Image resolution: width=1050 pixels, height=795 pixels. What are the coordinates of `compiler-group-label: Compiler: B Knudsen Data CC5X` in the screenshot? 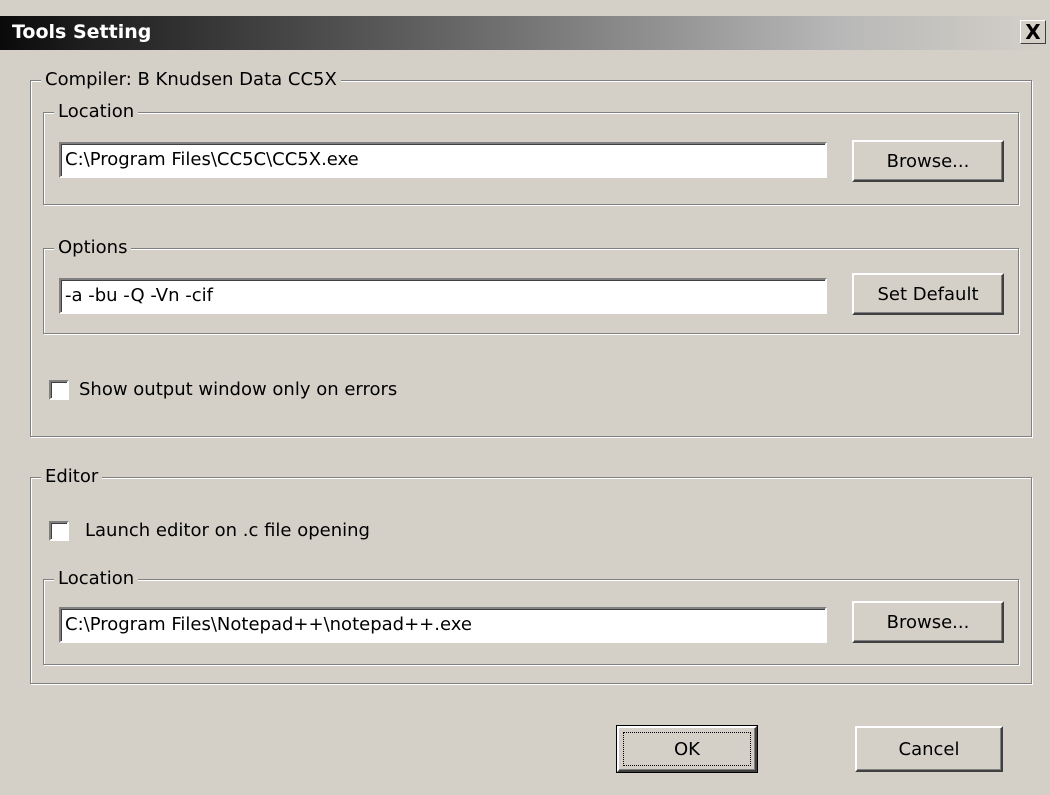 It's located at (191, 80).